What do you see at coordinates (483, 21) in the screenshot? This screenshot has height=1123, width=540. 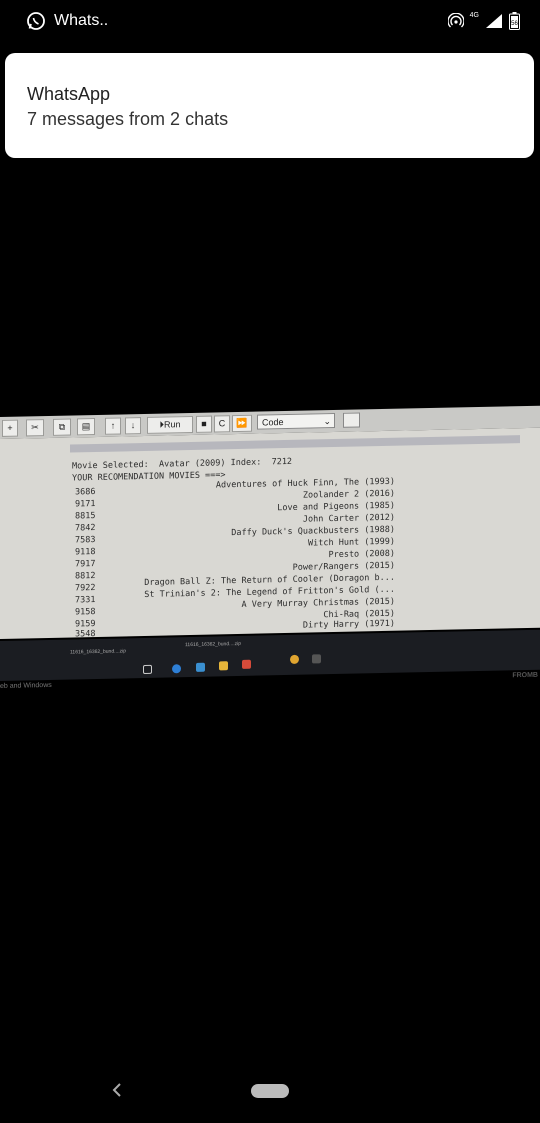 I see `status-right: 4G 56` at bounding box center [483, 21].